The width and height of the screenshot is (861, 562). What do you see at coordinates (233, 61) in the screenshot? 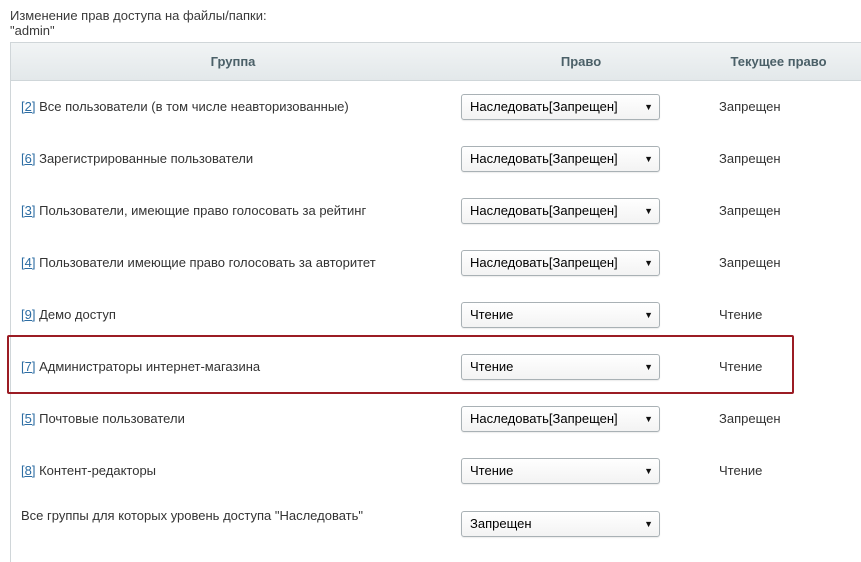
I see `header-group: Группа` at bounding box center [233, 61].